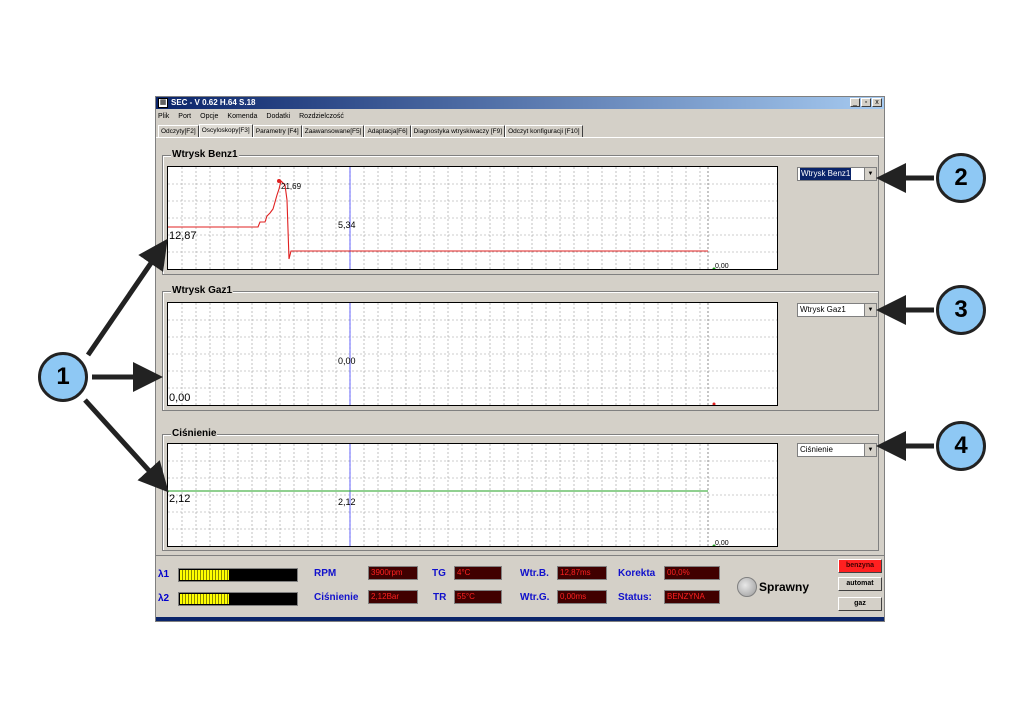 The height and width of the screenshot is (723, 1024). Describe the element at coordinates (63, 377) in the screenshot. I see `callout-1: 1` at that location.